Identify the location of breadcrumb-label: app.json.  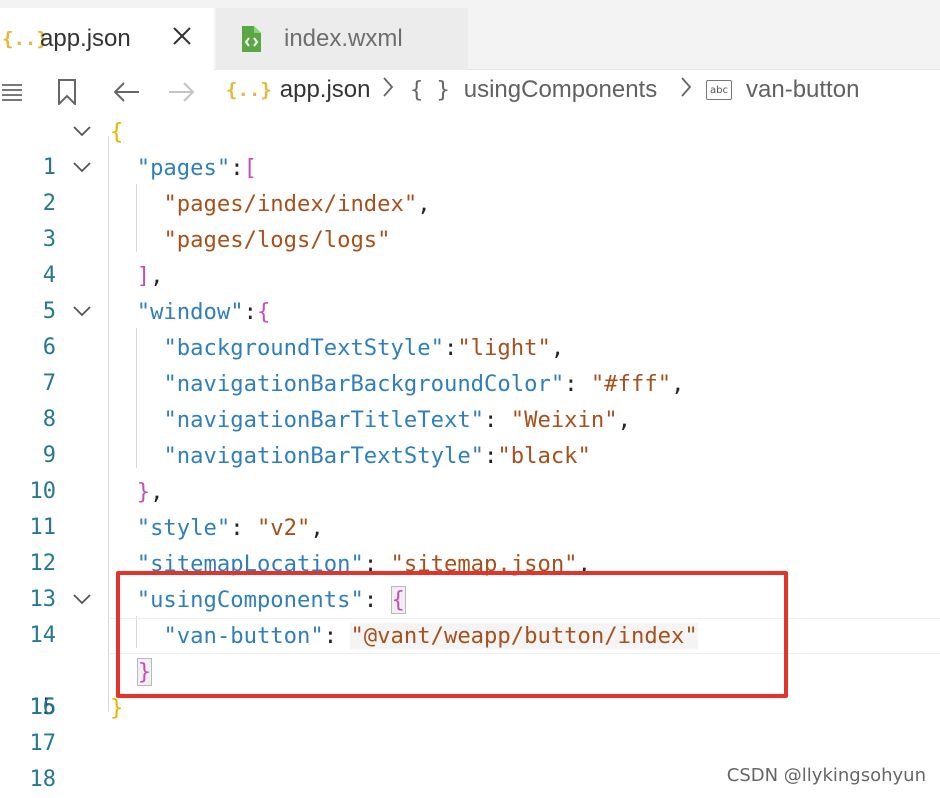
(325, 89).